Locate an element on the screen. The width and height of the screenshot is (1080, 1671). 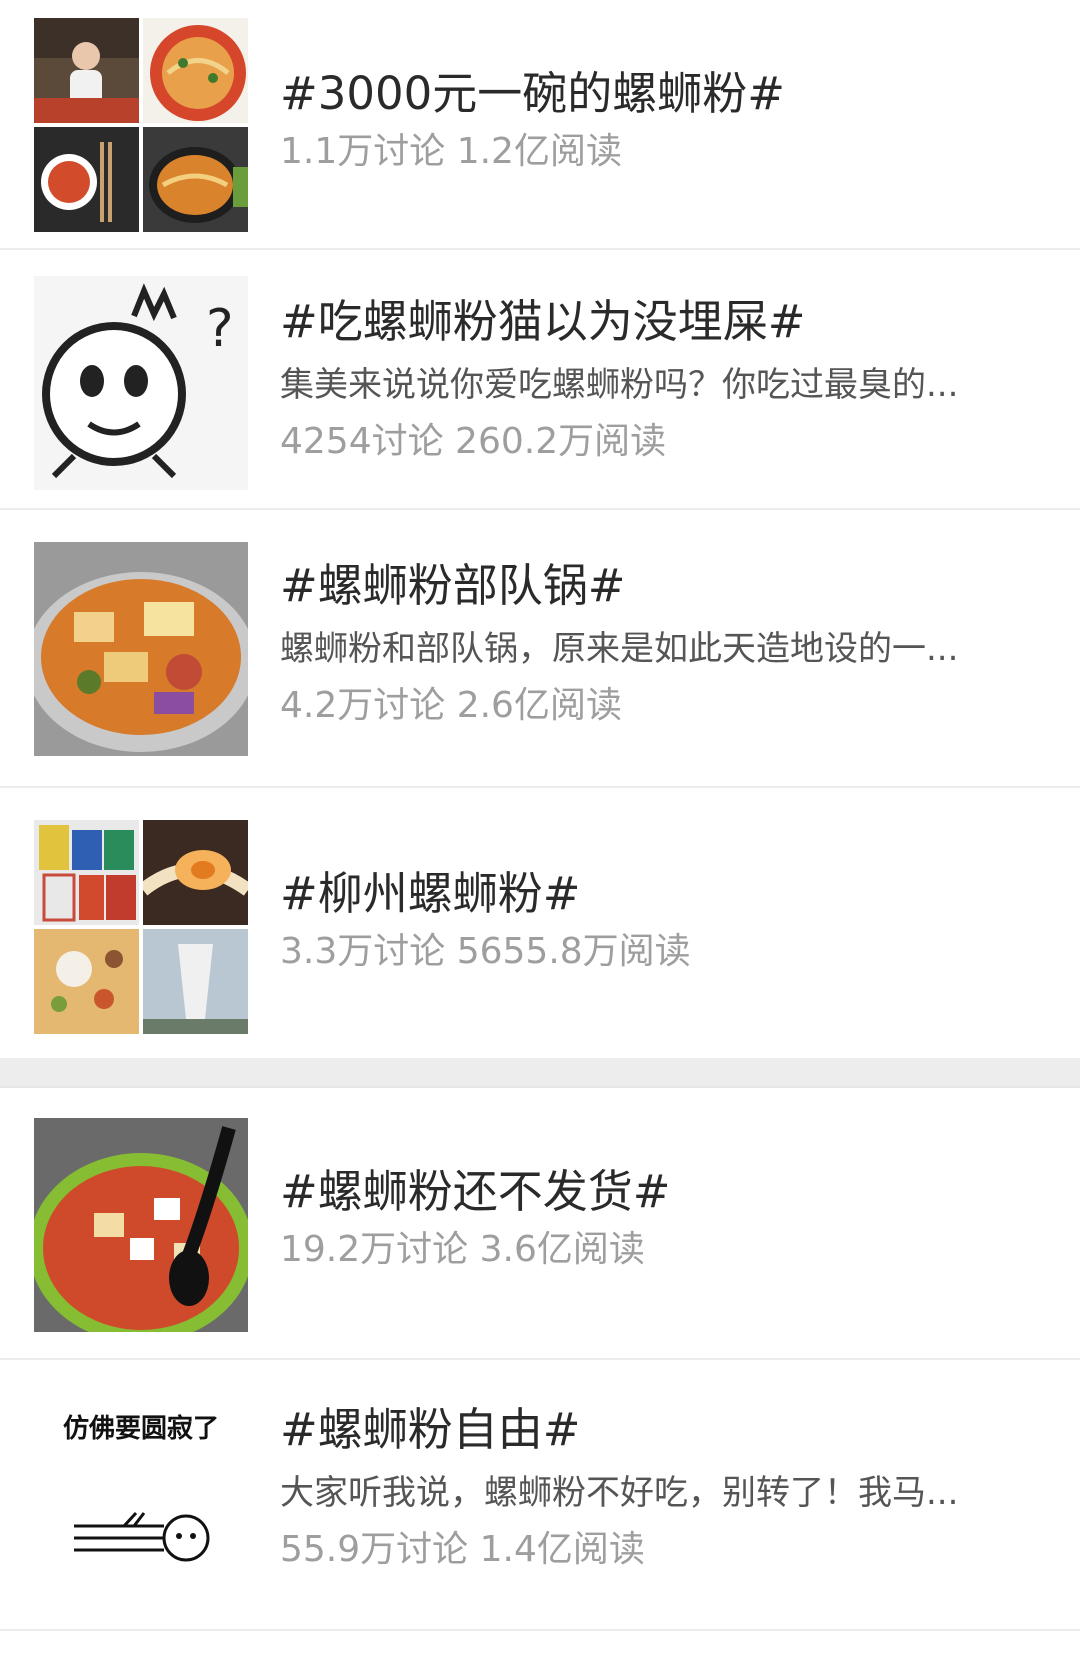
topic-stats: 1.1万讨论 1.2亿阅读 is located at coordinates (451, 151).